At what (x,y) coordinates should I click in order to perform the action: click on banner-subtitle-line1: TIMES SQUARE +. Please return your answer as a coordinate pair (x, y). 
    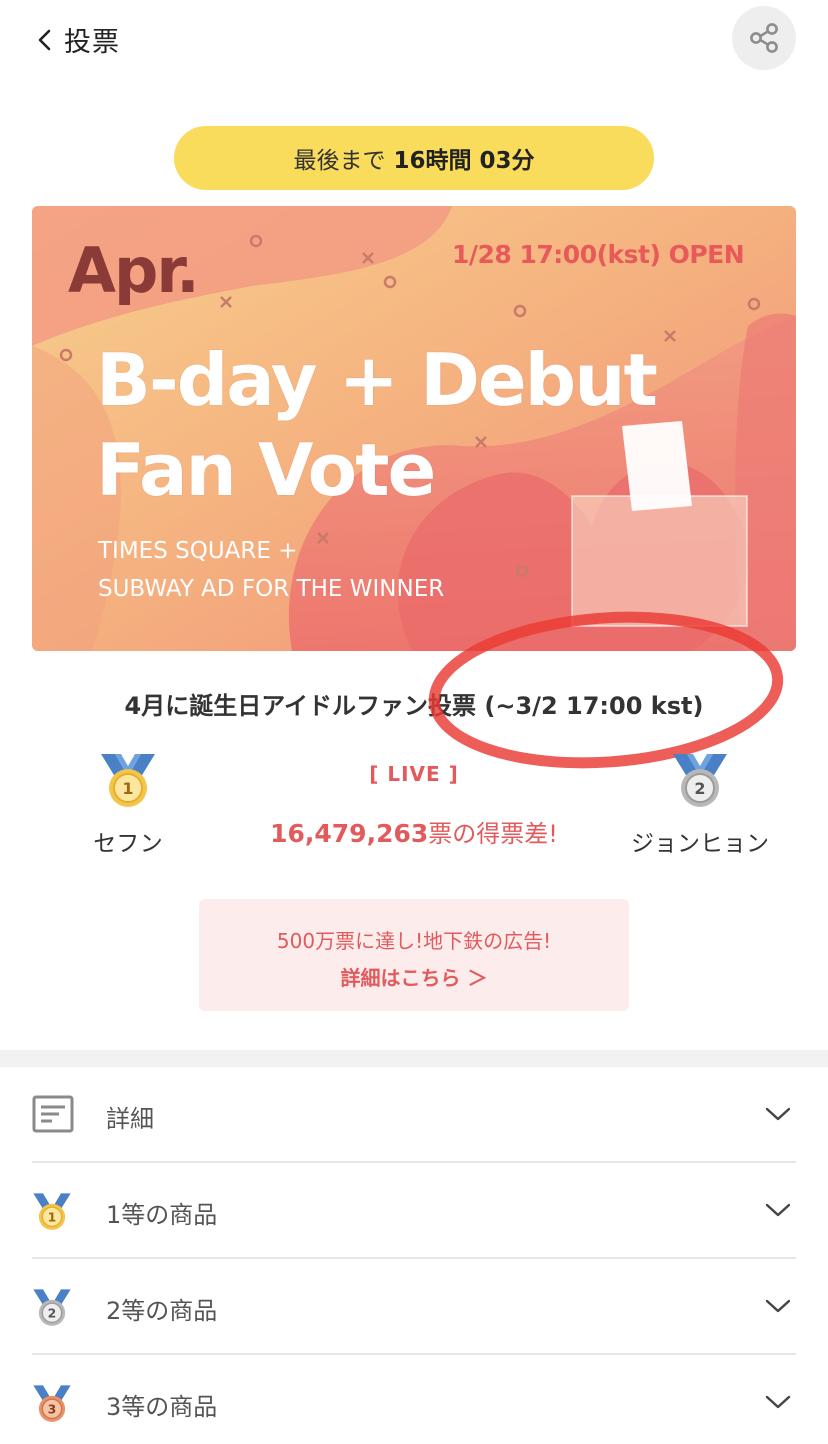
    Looking at the image, I should click on (198, 551).